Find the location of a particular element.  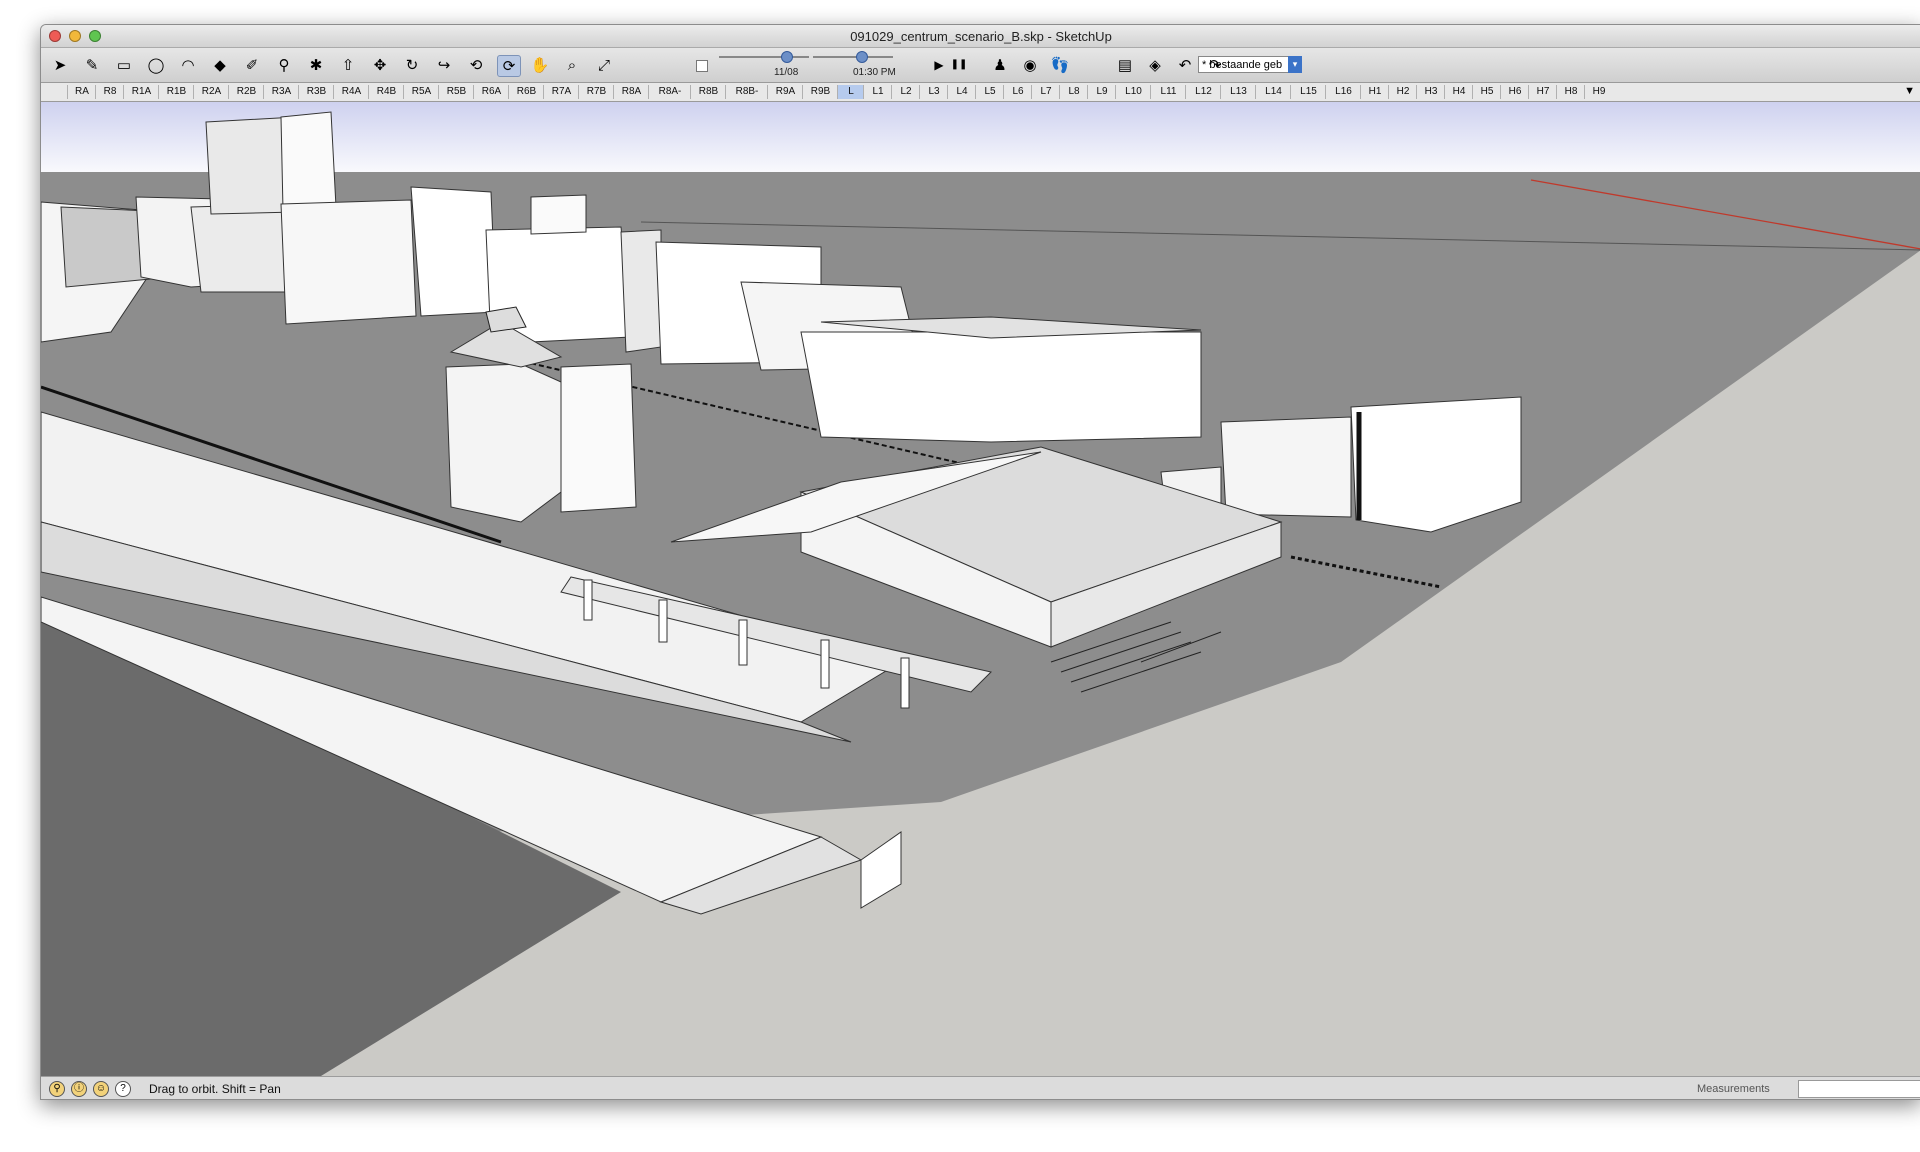

scene-tab-h1: H1 is located at coordinates (1374, 92).